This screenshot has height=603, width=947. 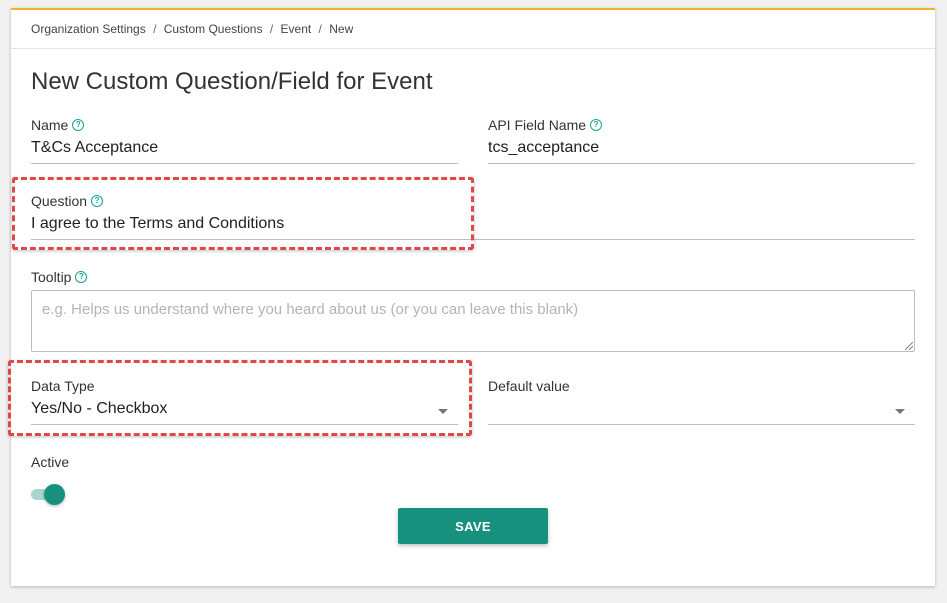 What do you see at coordinates (50, 462) in the screenshot?
I see `active-label: Active` at bounding box center [50, 462].